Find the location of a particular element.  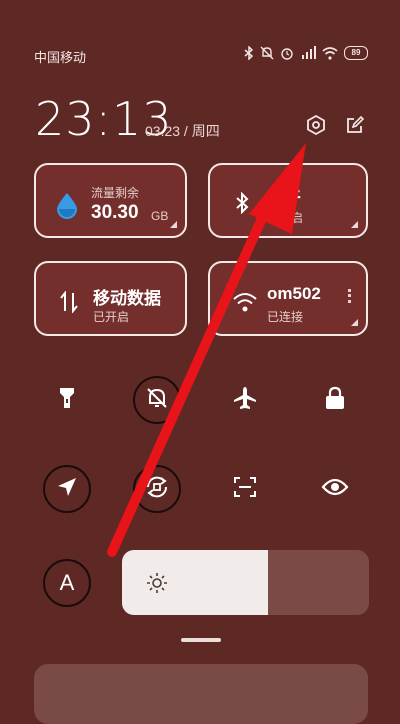

bluetooth-tile: 蓝牙 已开启 is located at coordinates (288, 200).